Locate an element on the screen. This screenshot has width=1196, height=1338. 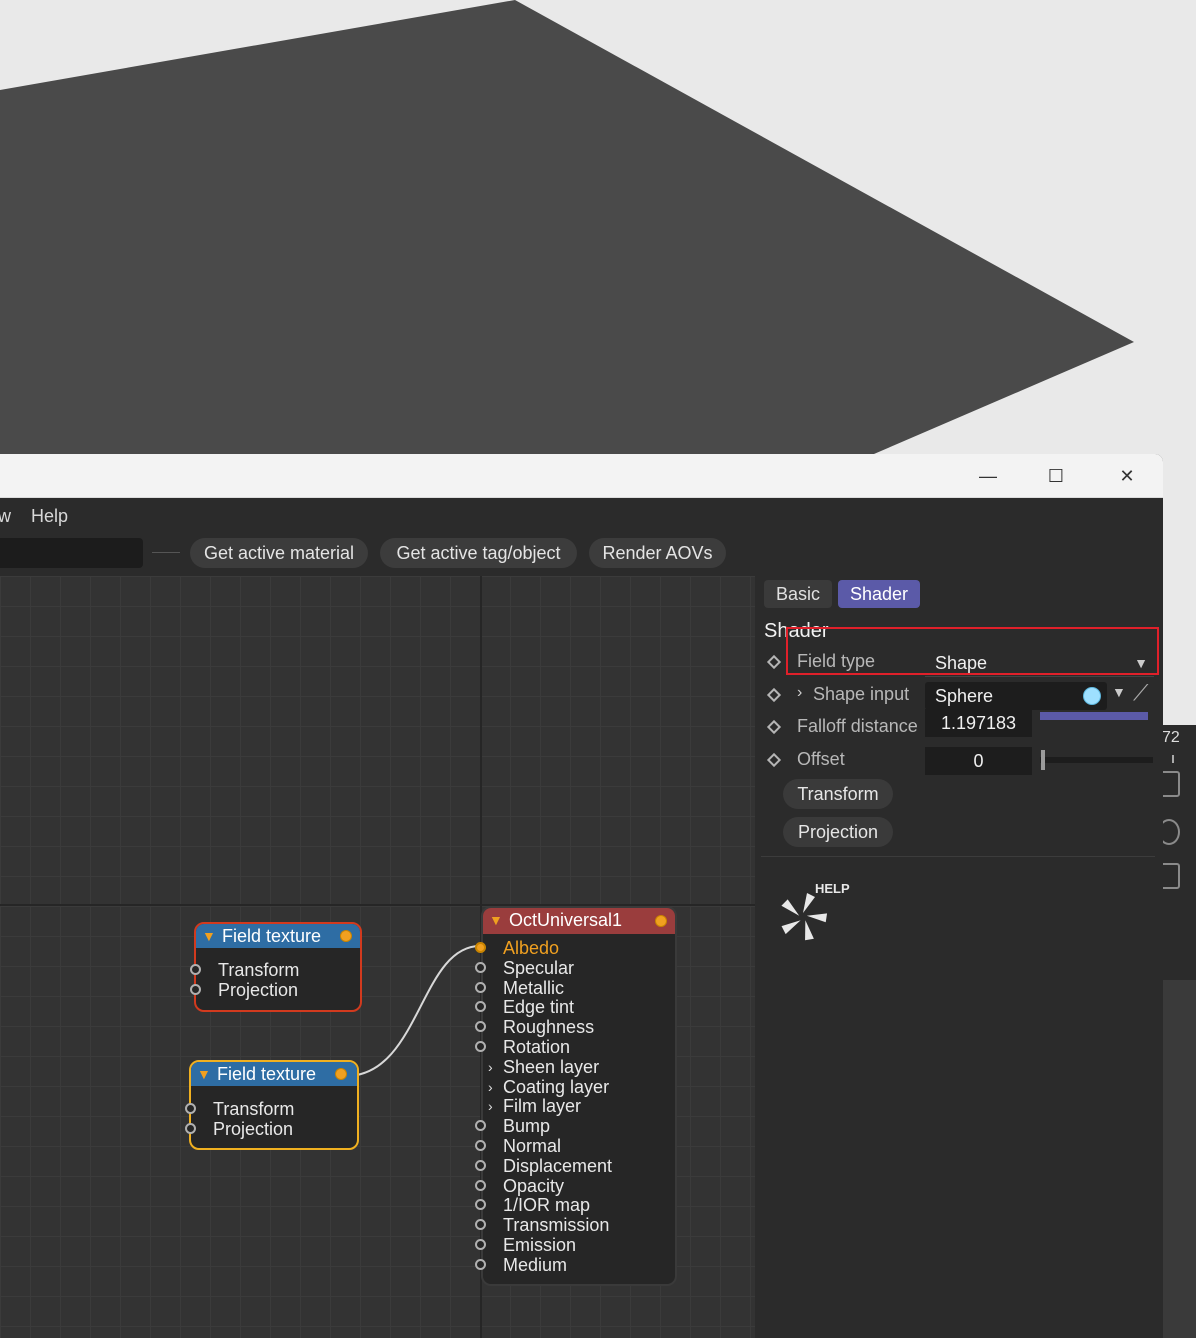
port-label: Rotation is located at coordinates (537, 1047).